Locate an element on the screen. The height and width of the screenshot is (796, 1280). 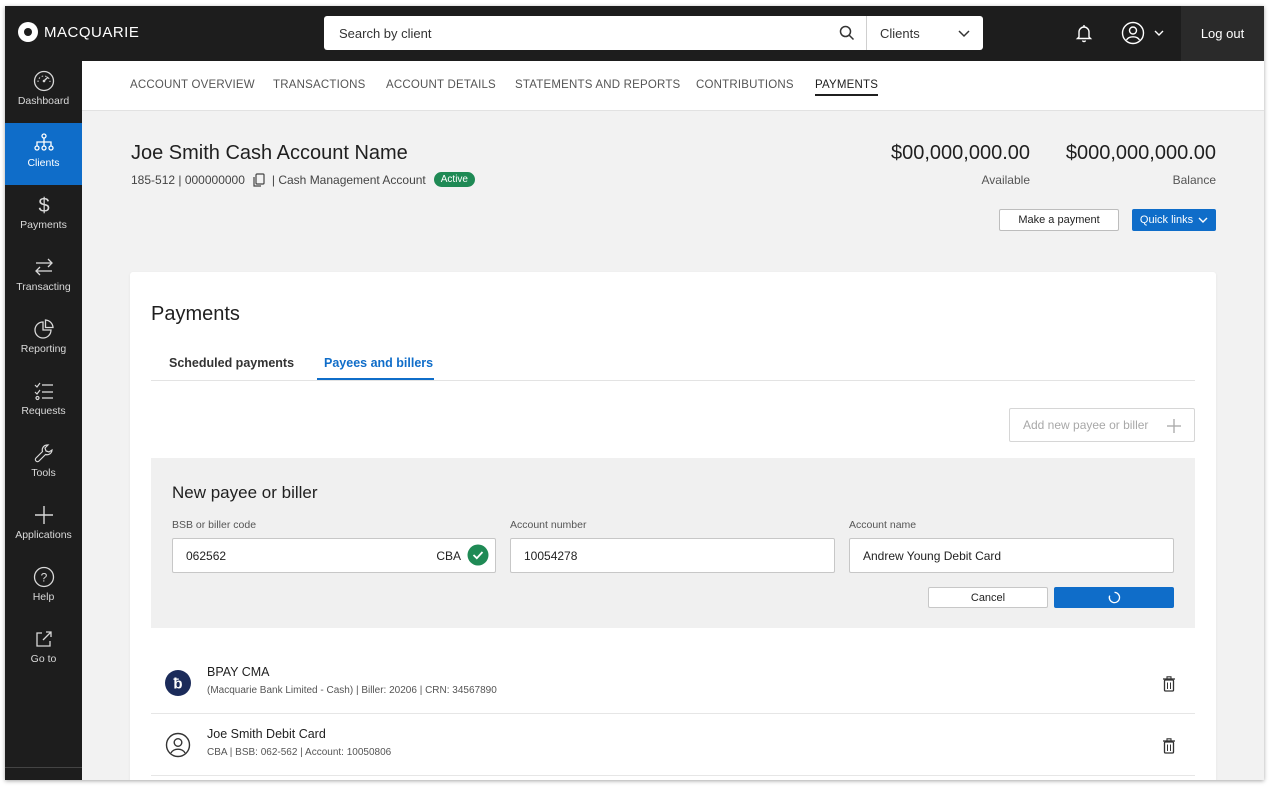
search-scope-select: Clients is located at coordinates (924, 33).